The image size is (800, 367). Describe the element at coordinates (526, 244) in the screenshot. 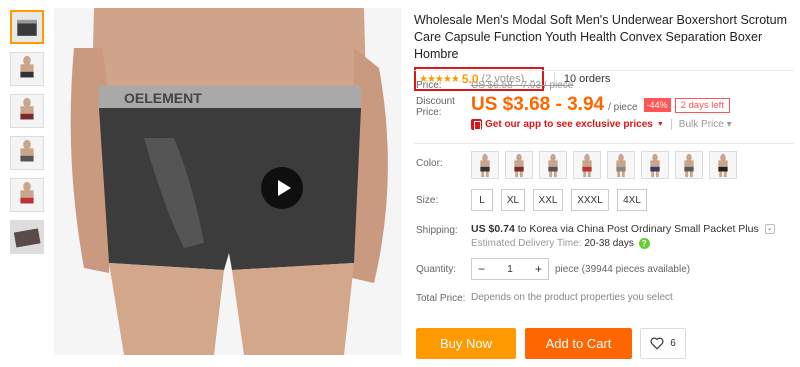

I see `eta-label: Estimated Delivery Time:` at that location.